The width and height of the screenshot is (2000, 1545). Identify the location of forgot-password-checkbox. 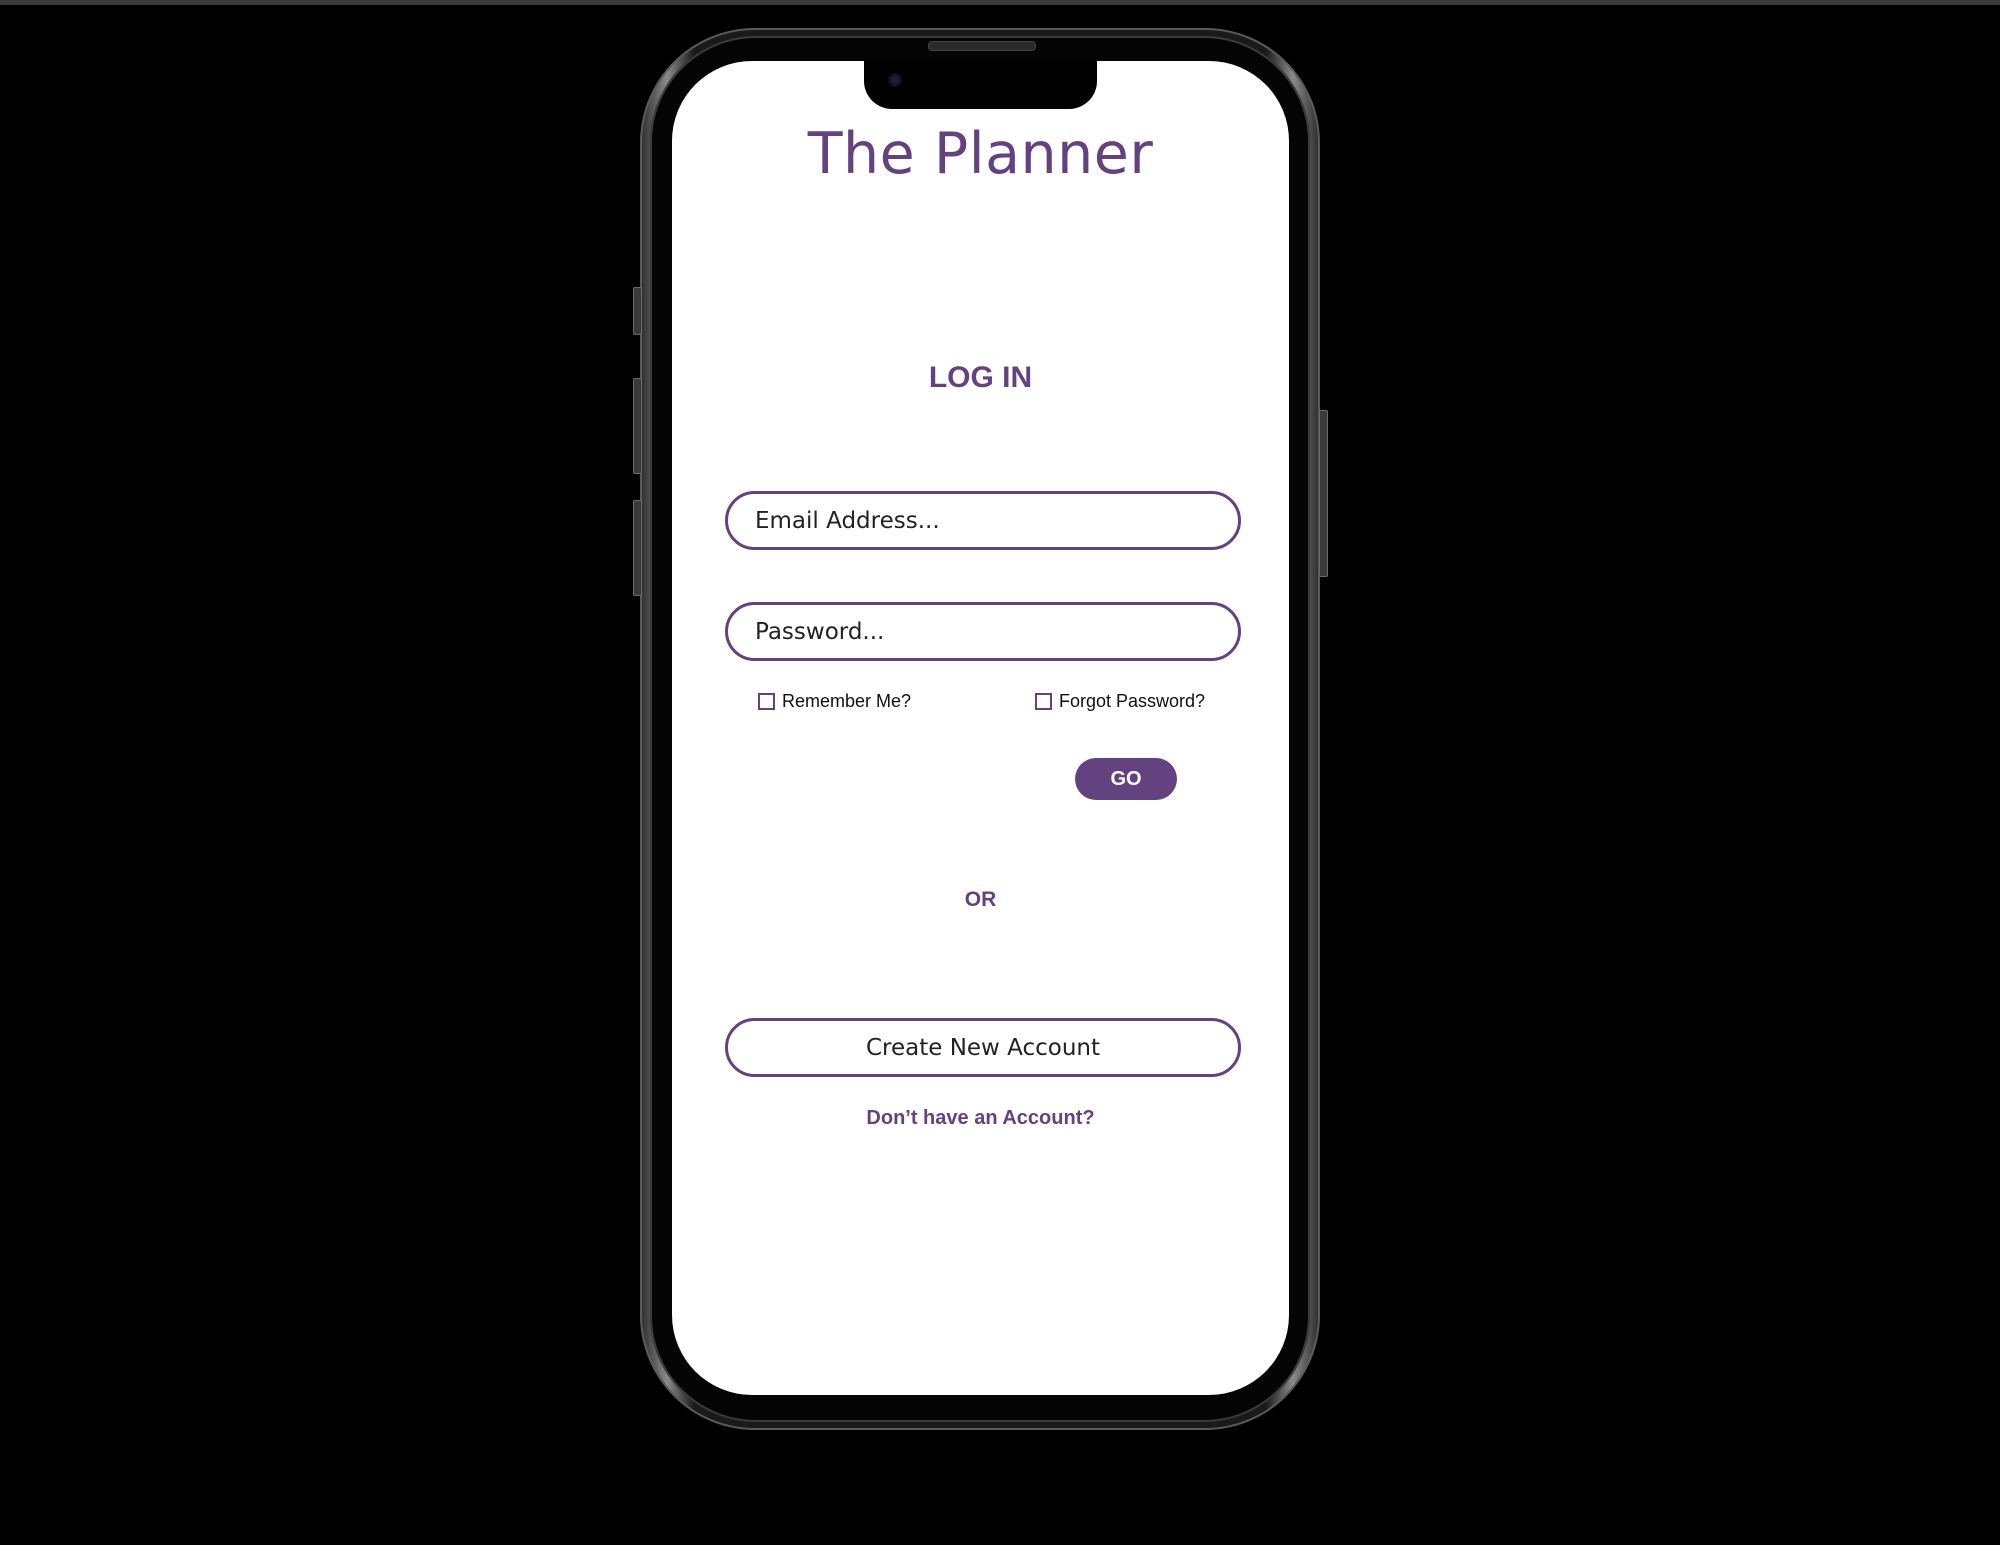
(1043, 701).